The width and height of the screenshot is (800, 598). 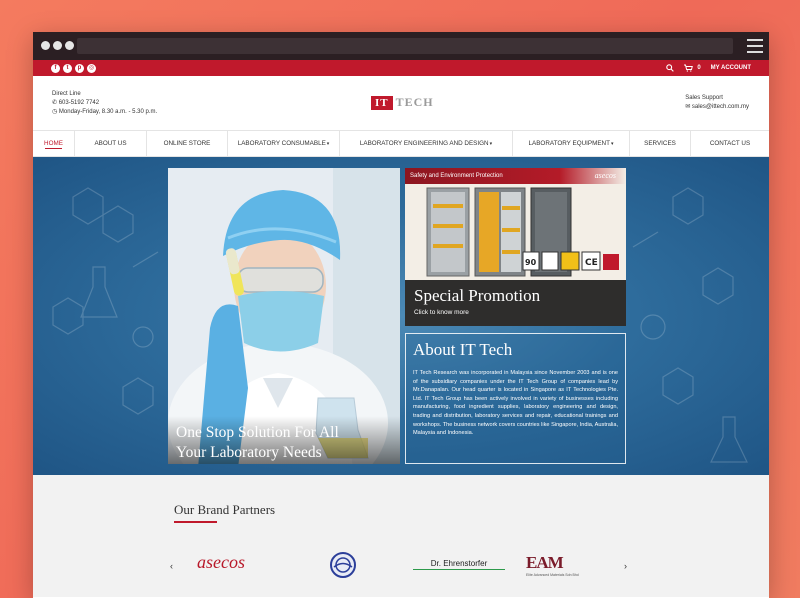 I want to click on address-bar, so click(x=405, y=46).